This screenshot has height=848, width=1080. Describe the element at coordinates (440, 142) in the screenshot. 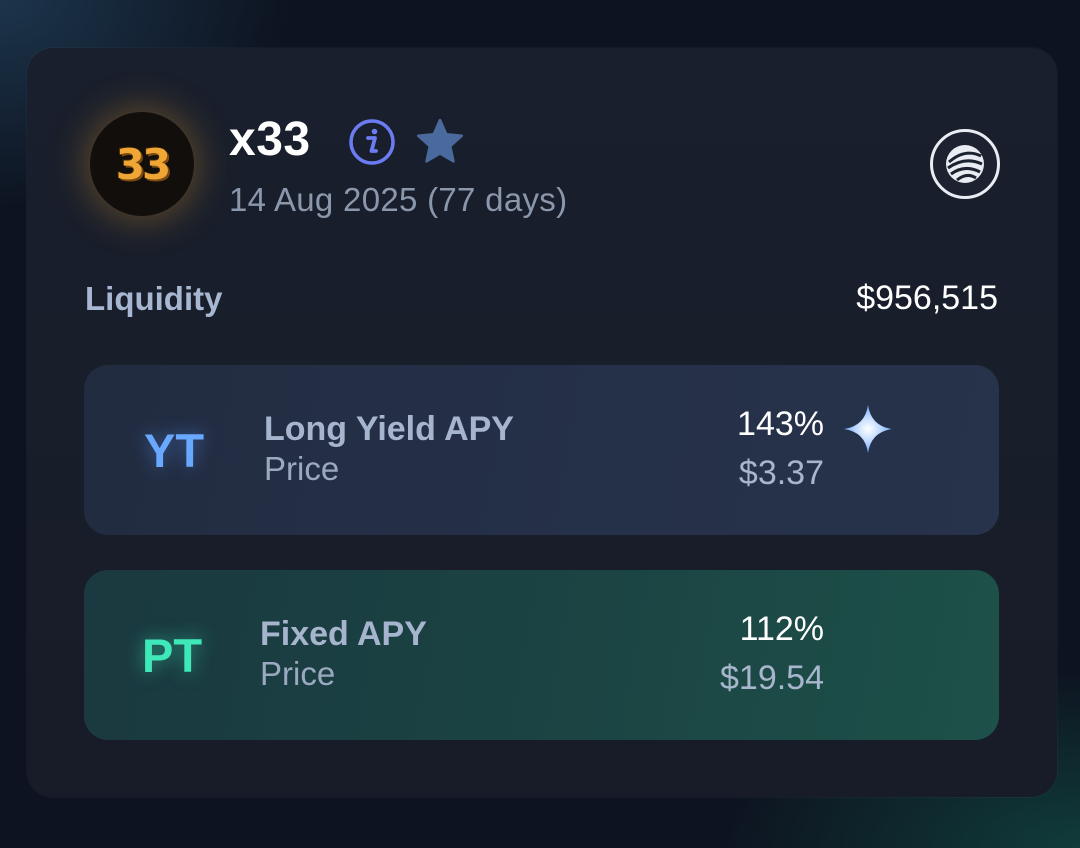

I see `star-icon` at that location.